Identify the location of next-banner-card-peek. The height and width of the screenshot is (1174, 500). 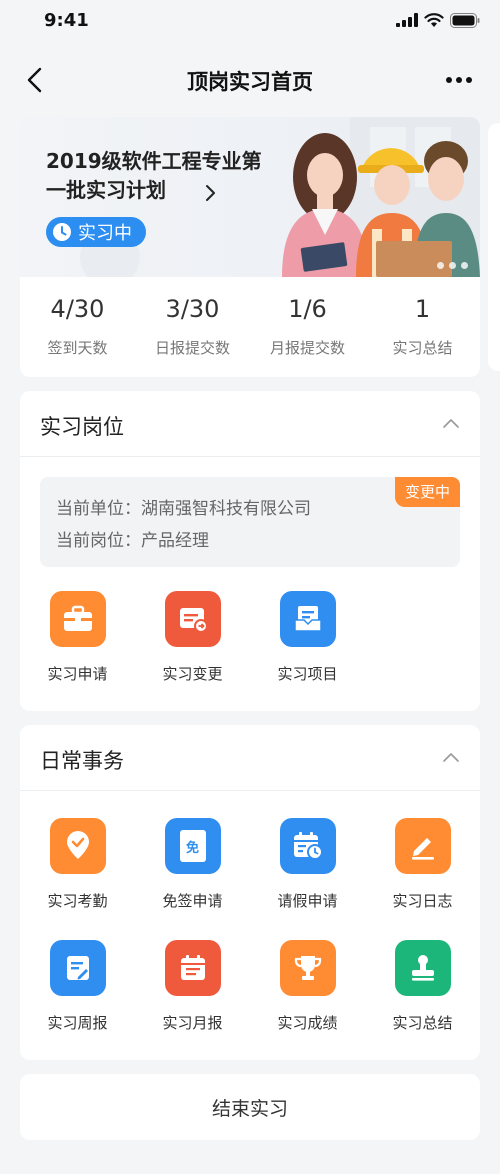
(494, 247).